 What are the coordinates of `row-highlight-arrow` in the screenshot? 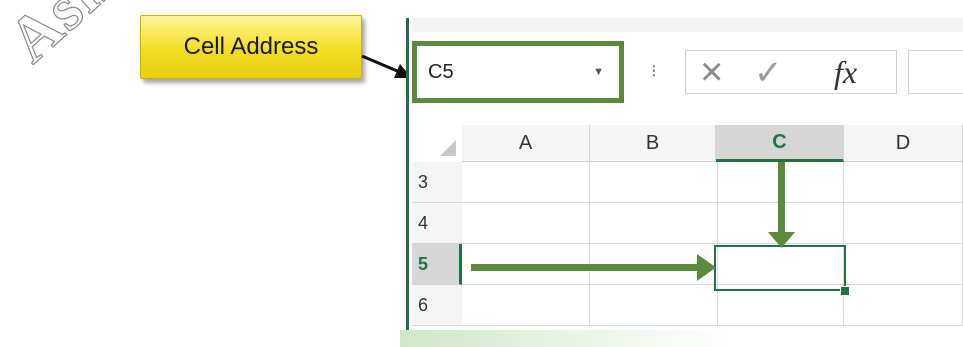 It's located at (593, 267).